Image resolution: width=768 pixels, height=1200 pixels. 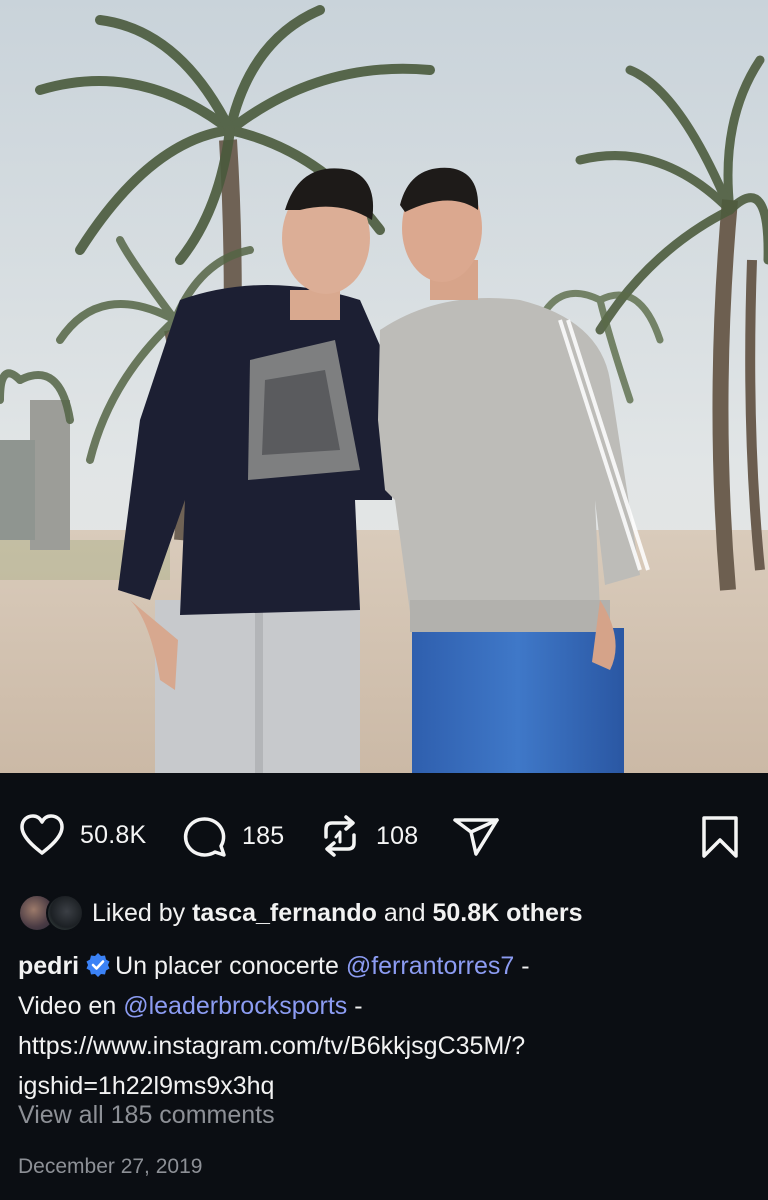 I want to click on liked-by-avatars, so click(x=51, y=913).